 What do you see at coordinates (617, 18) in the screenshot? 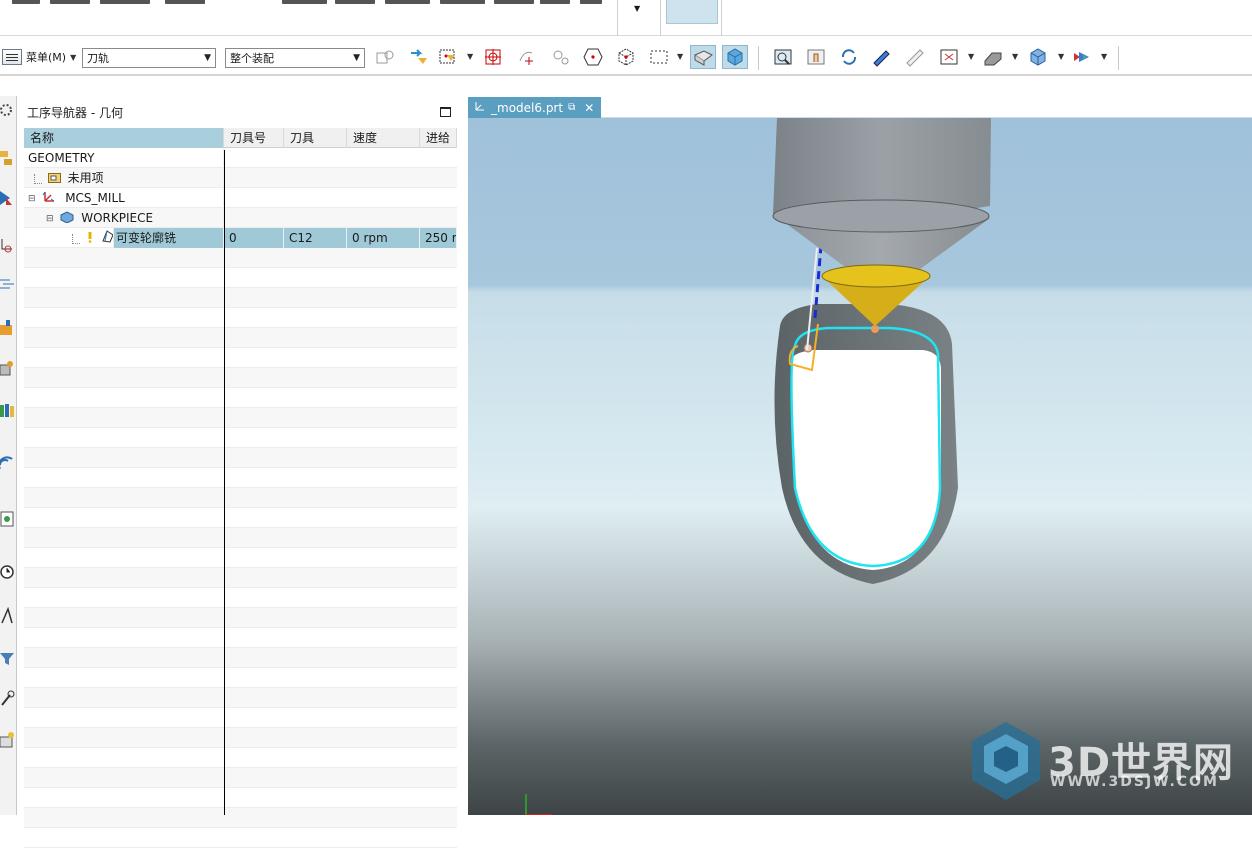
I see `ribbon-separator` at bounding box center [617, 18].